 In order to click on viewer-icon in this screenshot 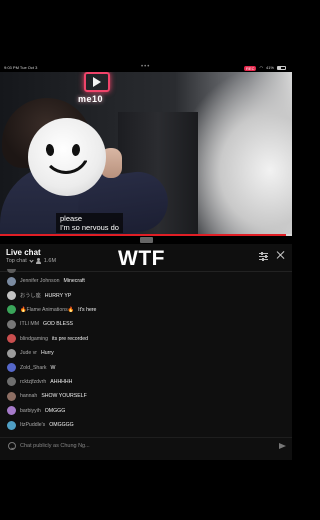, I will do `click(38, 261)`.